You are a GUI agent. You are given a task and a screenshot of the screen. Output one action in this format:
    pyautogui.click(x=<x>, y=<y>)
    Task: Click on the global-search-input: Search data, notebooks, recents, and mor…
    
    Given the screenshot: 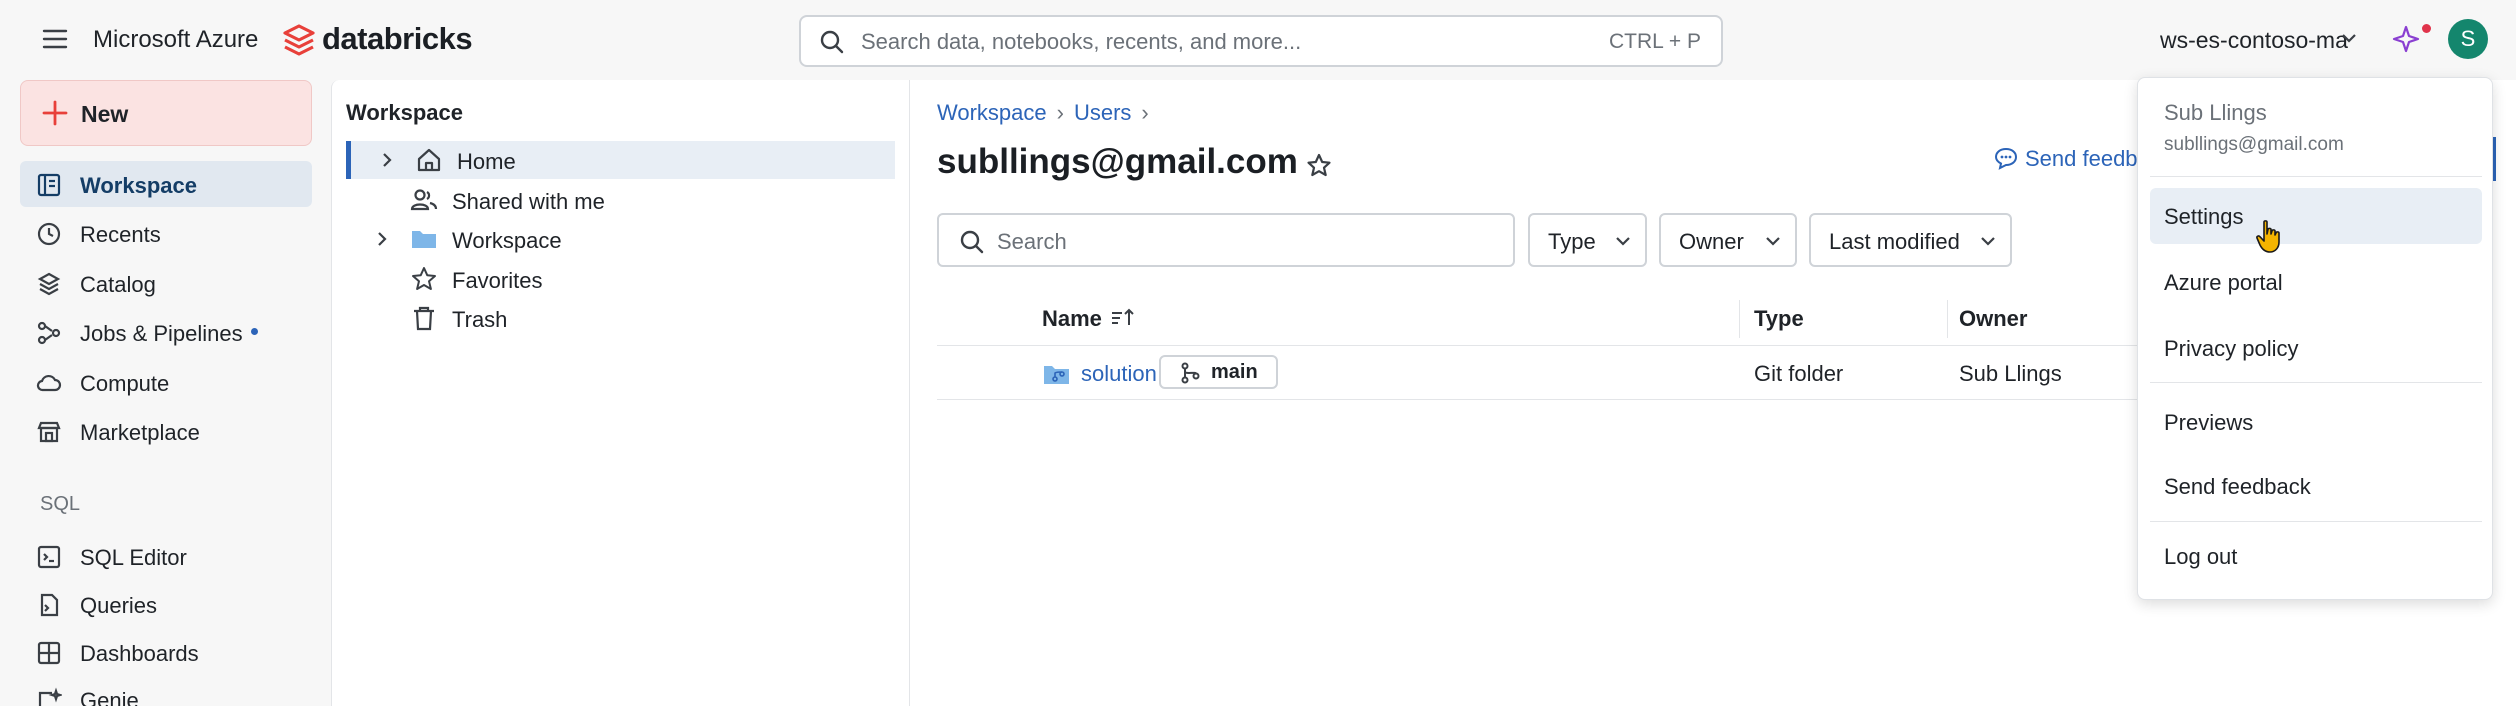 What is the action you would take?
    pyautogui.click(x=1261, y=41)
    